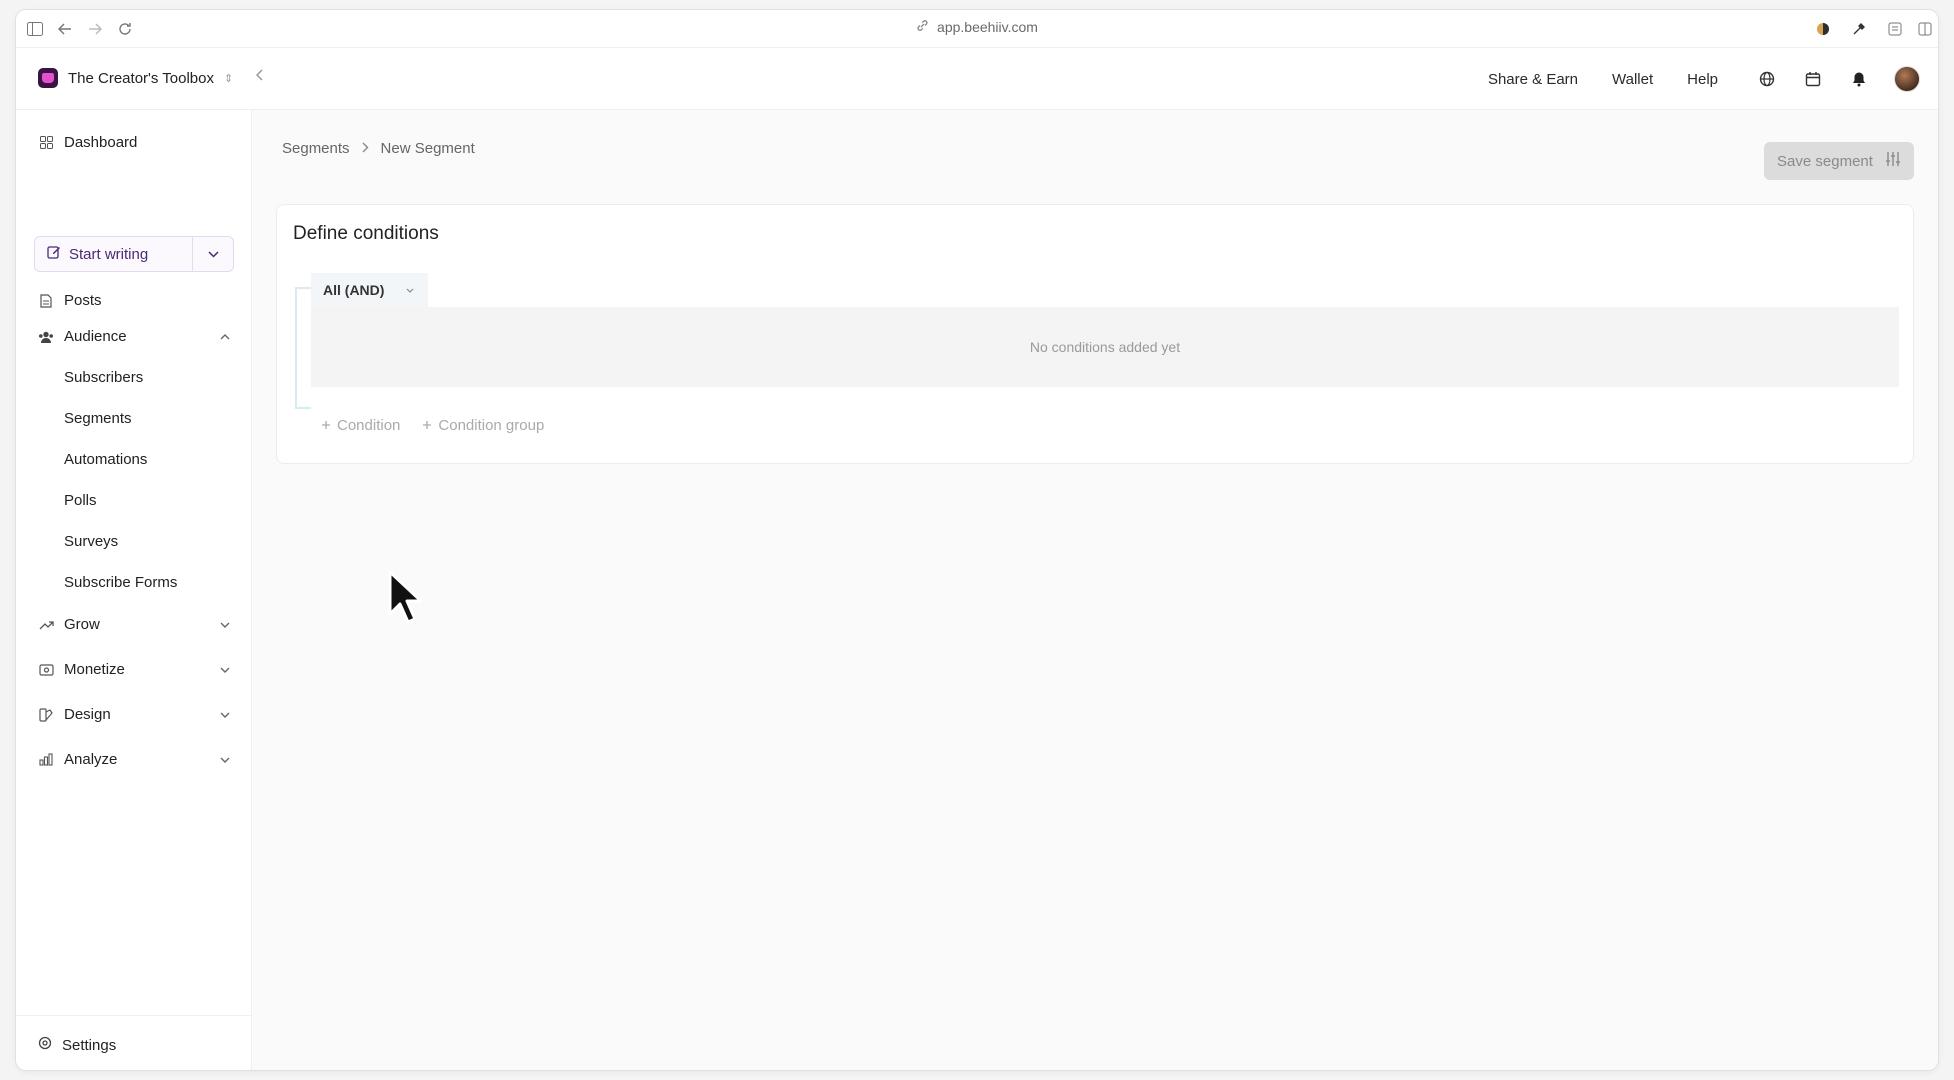  Describe the element at coordinates (105, 459) in the screenshot. I see `sidebar-item-automations: Automations` at that location.